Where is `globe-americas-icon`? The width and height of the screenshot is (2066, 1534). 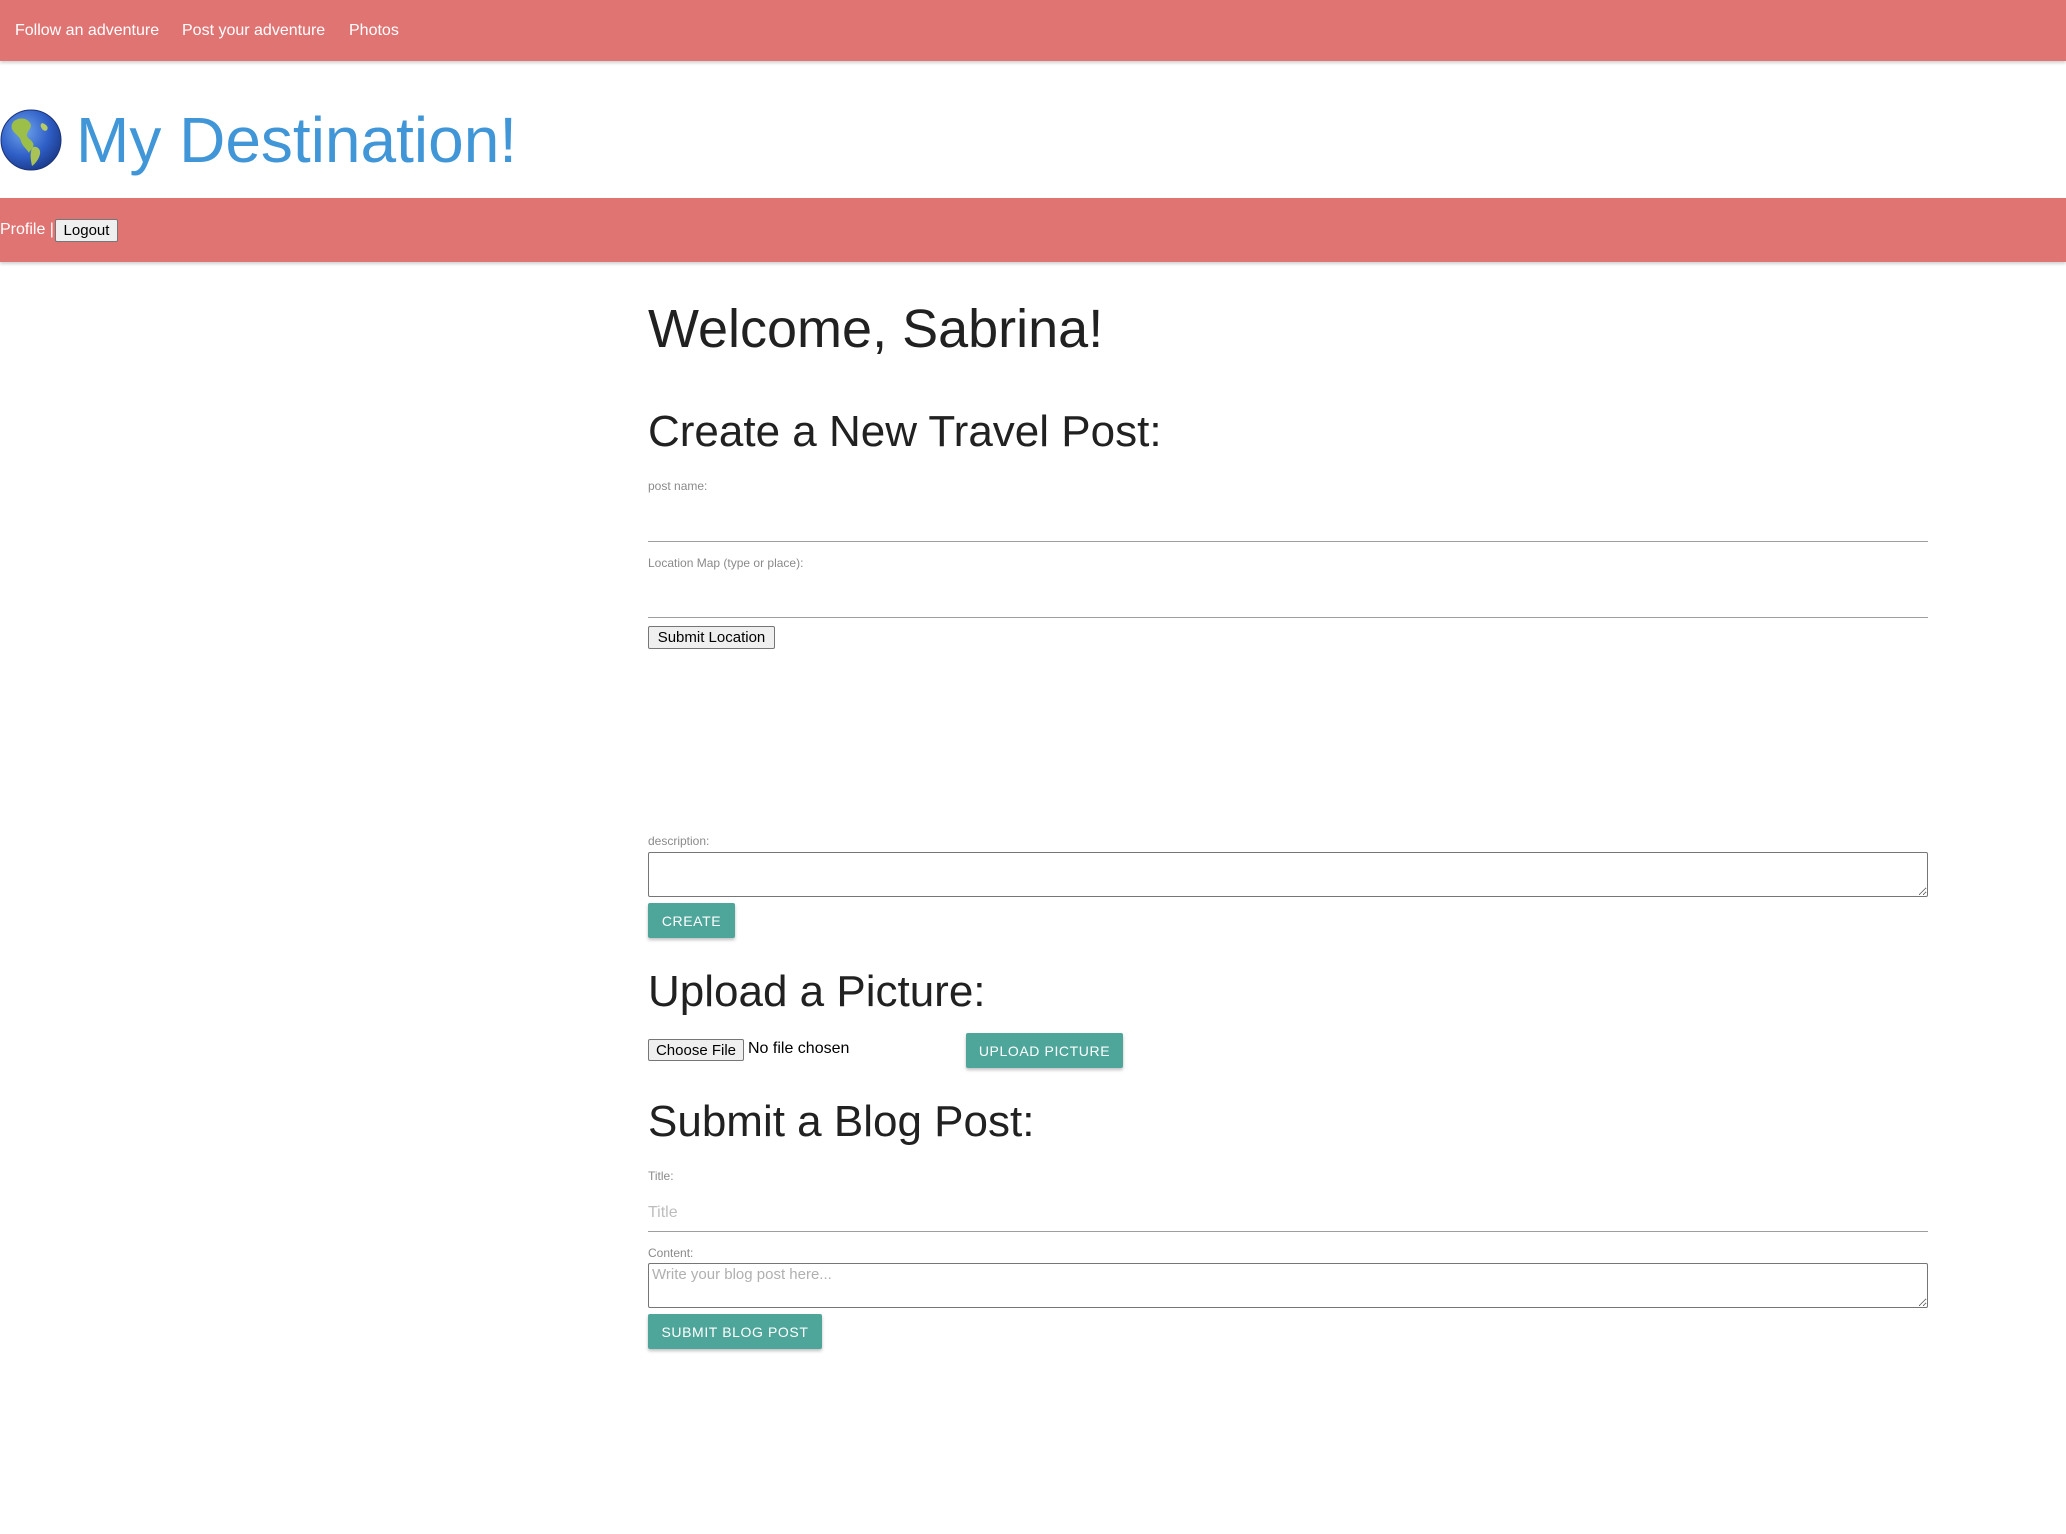
globe-americas-icon is located at coordinates (31, 140).